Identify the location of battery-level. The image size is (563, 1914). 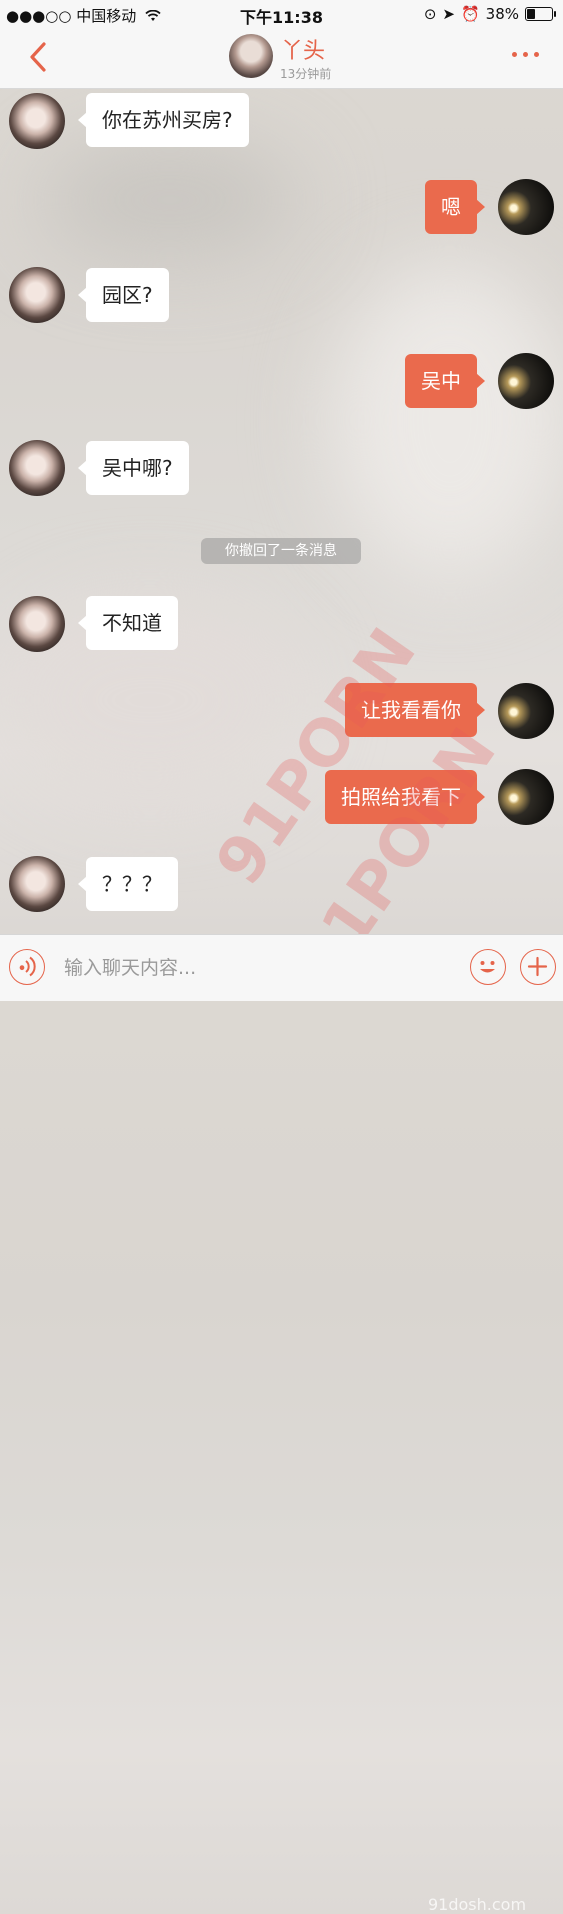
(531, 14).